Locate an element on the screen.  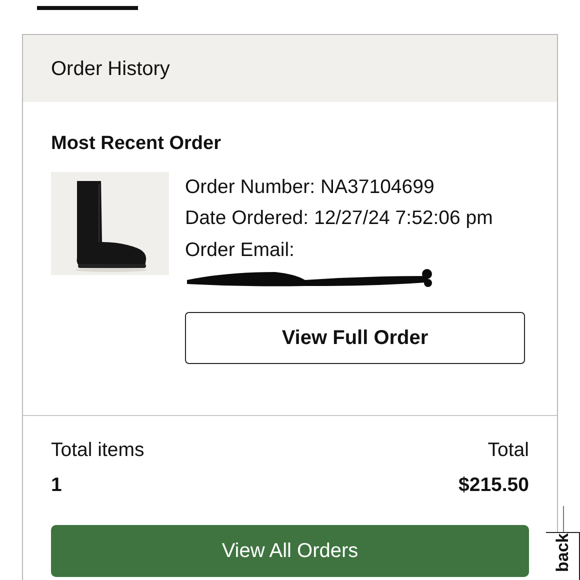
order-detail: Order Number: NA37104699 is located at coordinates (310, 187).